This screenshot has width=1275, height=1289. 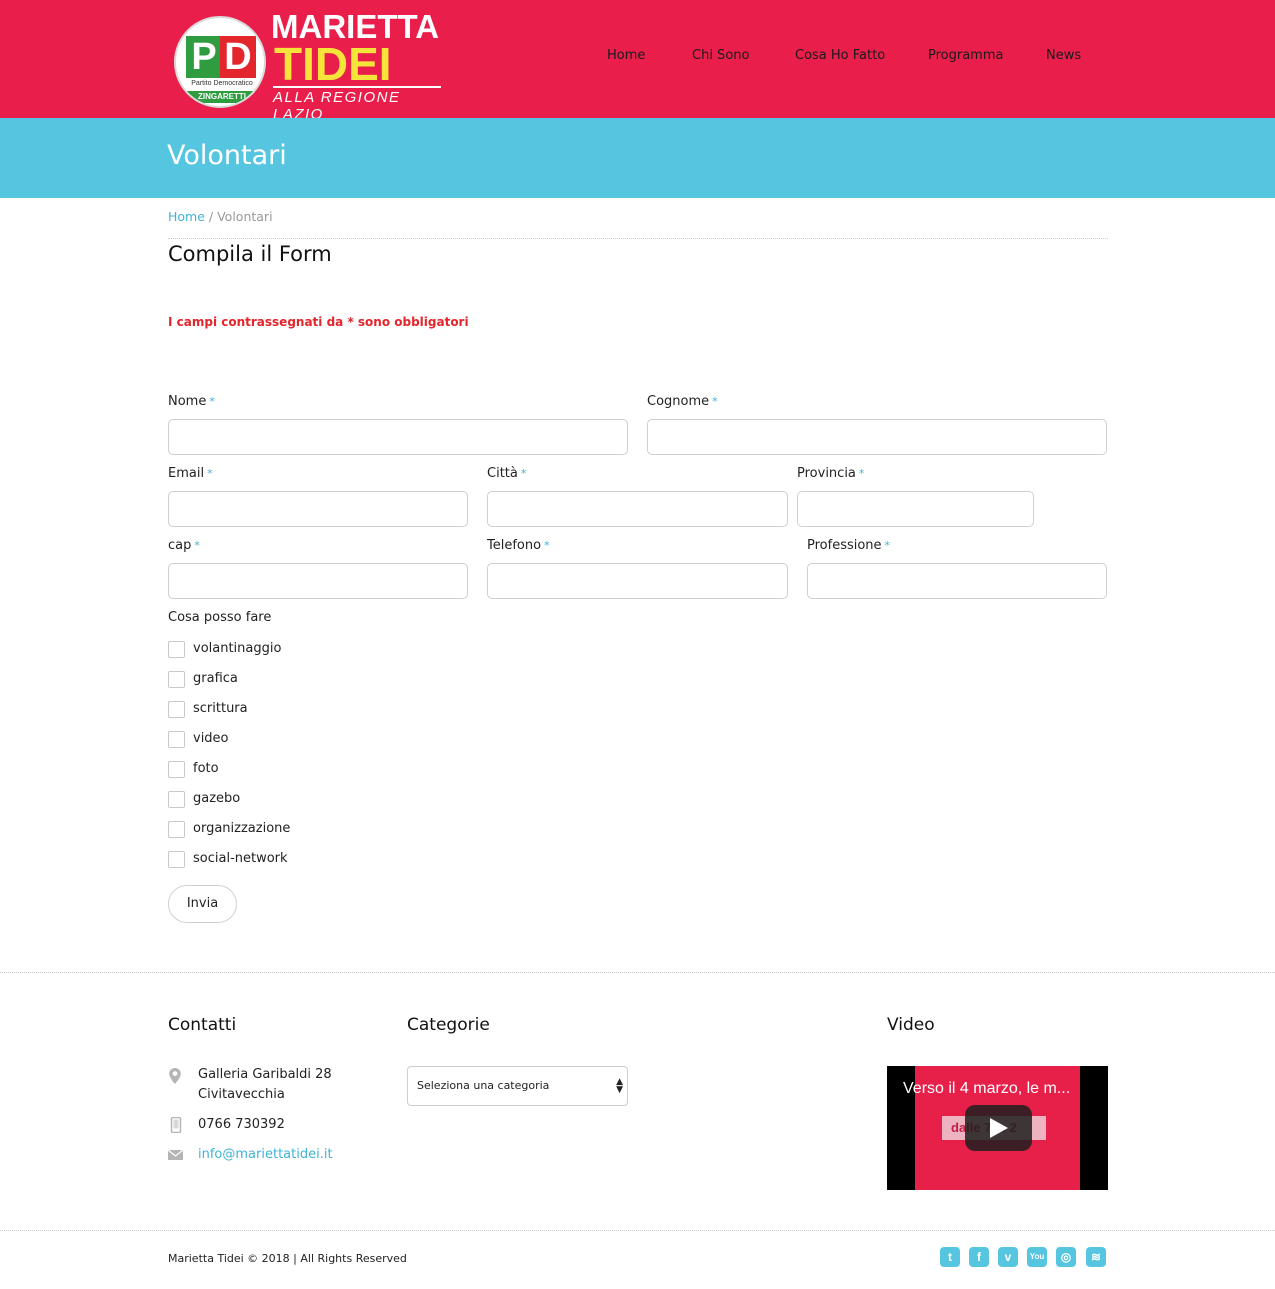 What do you see at coordinates (222, 83) in the screenshot?
I see `pd-logo-subtitle: Partito Democratico` at bounding box center [222, 83].